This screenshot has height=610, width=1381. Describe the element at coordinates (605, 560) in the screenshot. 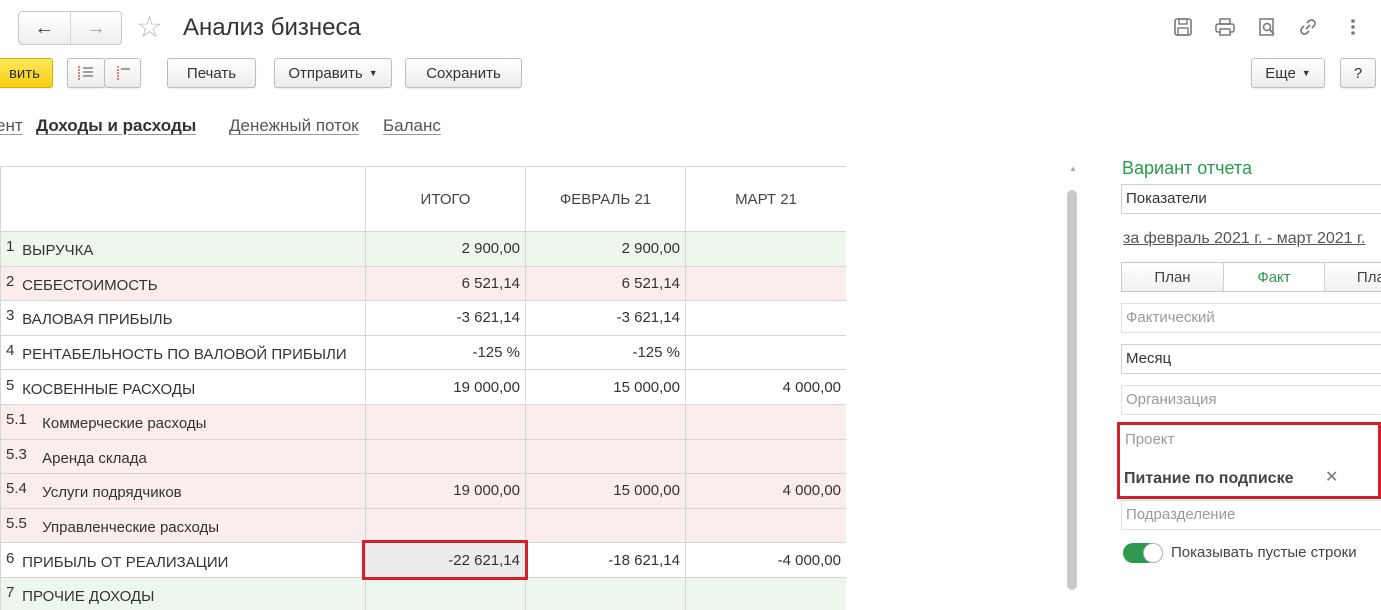

I see `cell-feb: -18 621,14` at that location.